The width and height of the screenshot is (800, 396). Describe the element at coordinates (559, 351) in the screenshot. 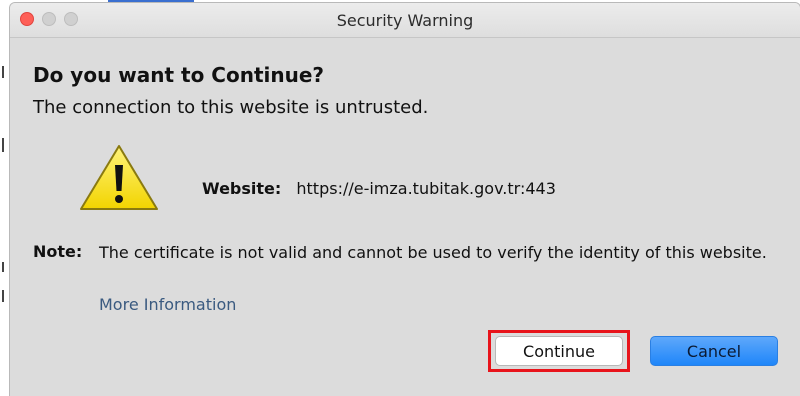

I see `continue-button: Continue` at that location.